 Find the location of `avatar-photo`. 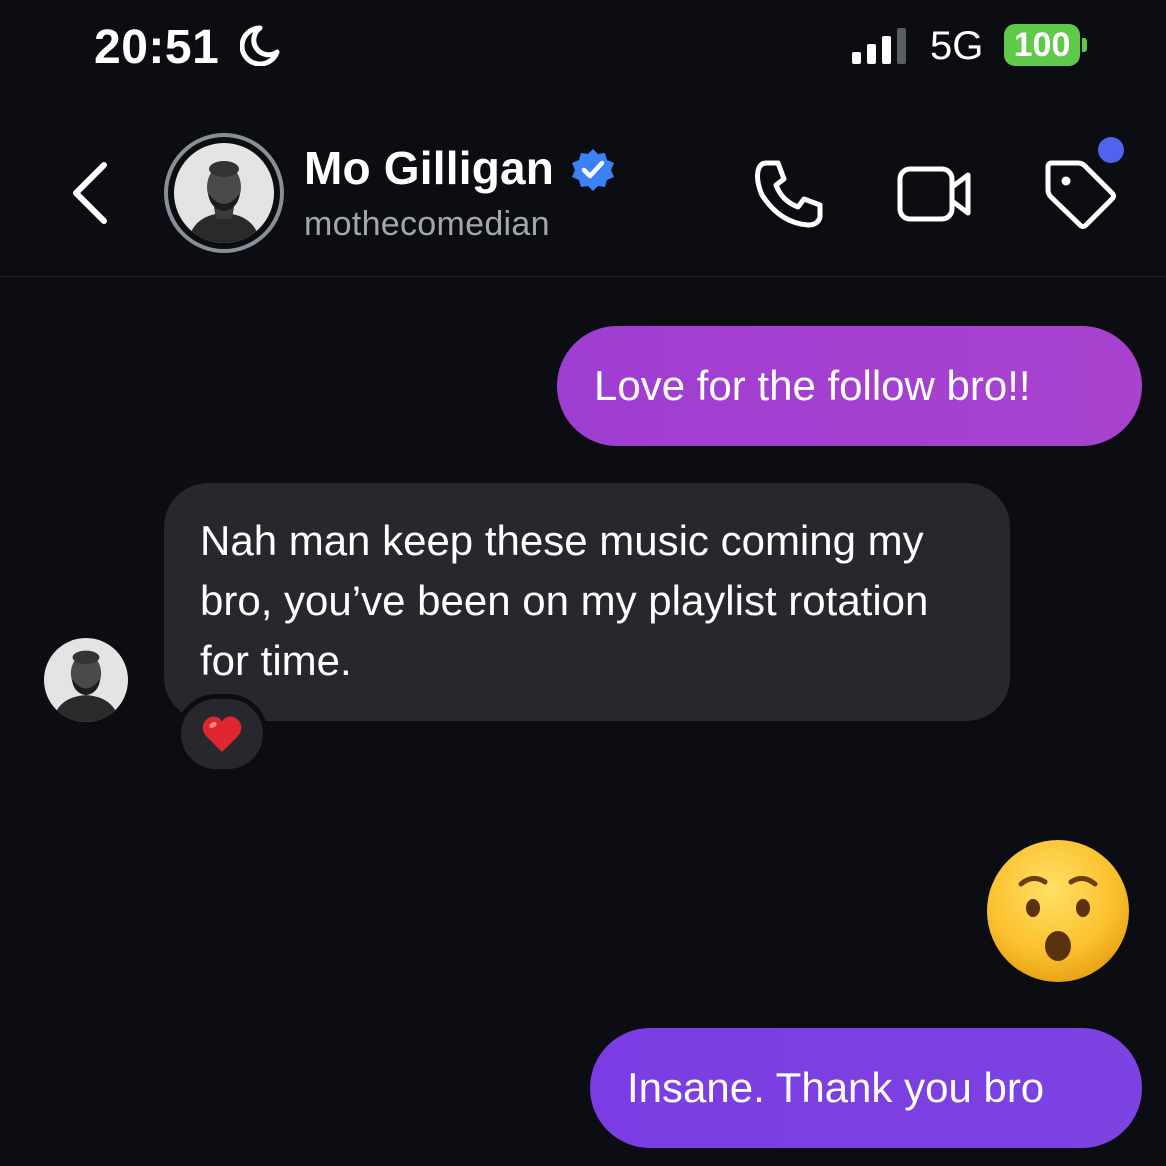

avatar-photo is located at coordinates (224, 193).